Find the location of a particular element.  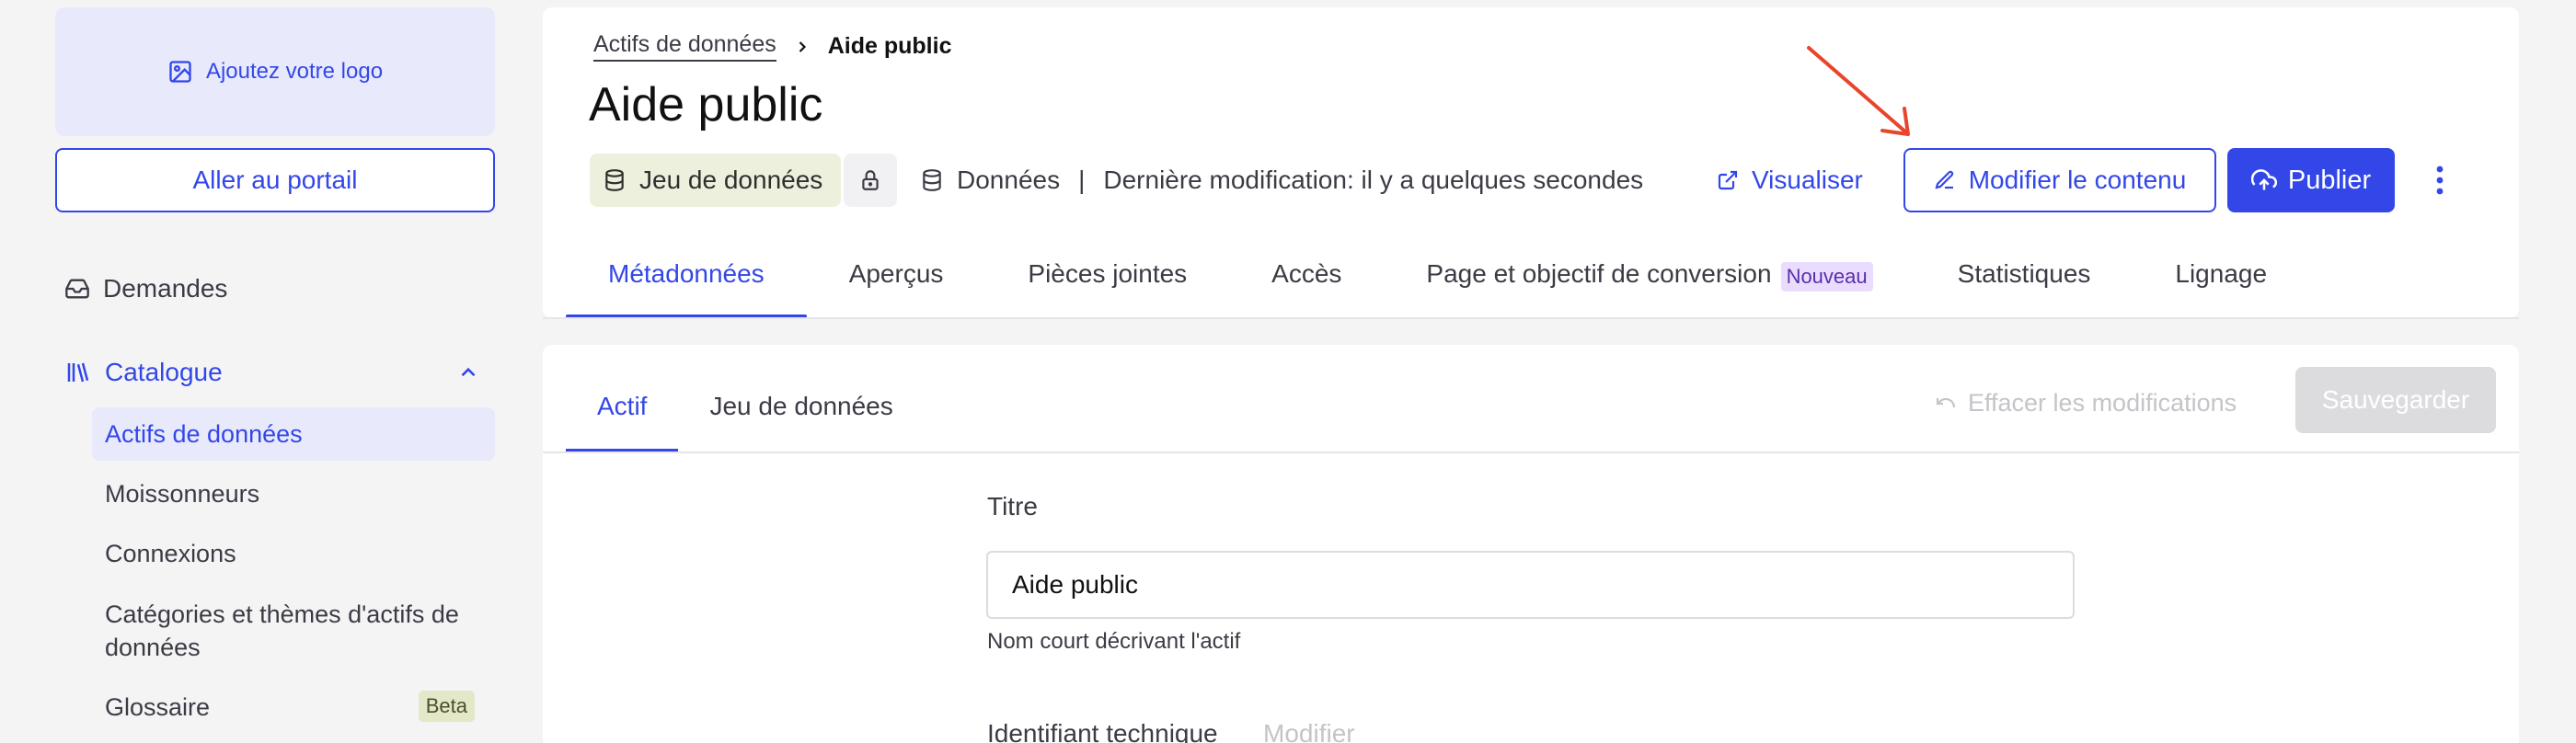

sidebar-subitem-connexions: Connexions is located at coordinates (293, 553).